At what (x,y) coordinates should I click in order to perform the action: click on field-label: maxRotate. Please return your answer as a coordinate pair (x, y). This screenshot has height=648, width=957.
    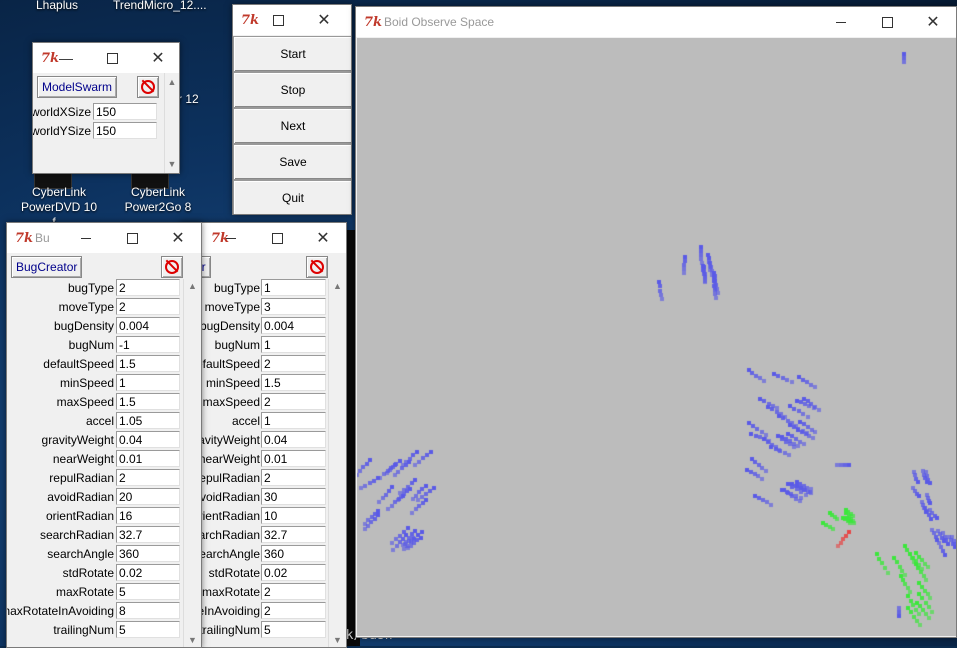
    Looking at the image, I should click on (230, 592).